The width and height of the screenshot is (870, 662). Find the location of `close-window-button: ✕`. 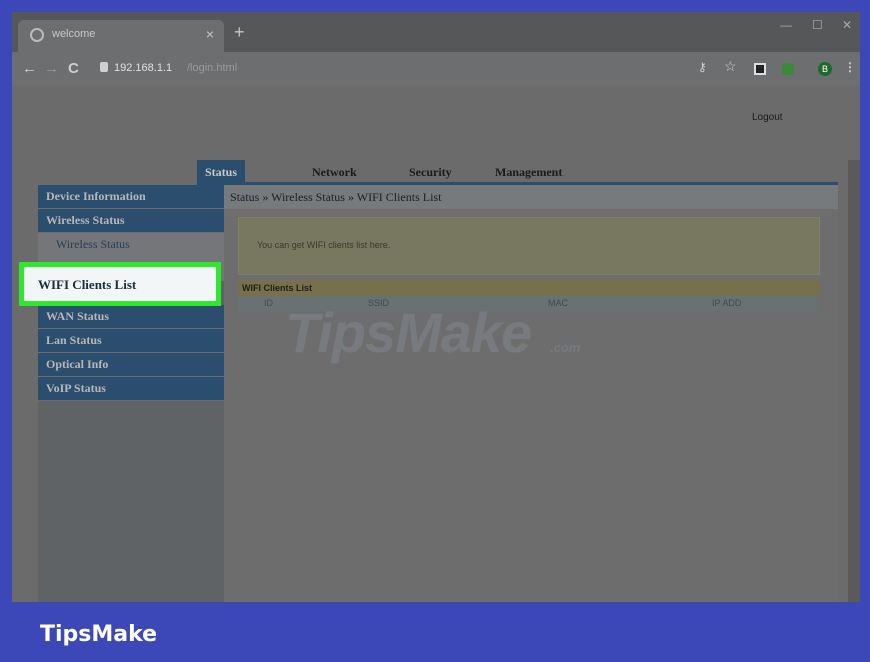

close-window-button: ✕ is located at coordinates (847, 25).